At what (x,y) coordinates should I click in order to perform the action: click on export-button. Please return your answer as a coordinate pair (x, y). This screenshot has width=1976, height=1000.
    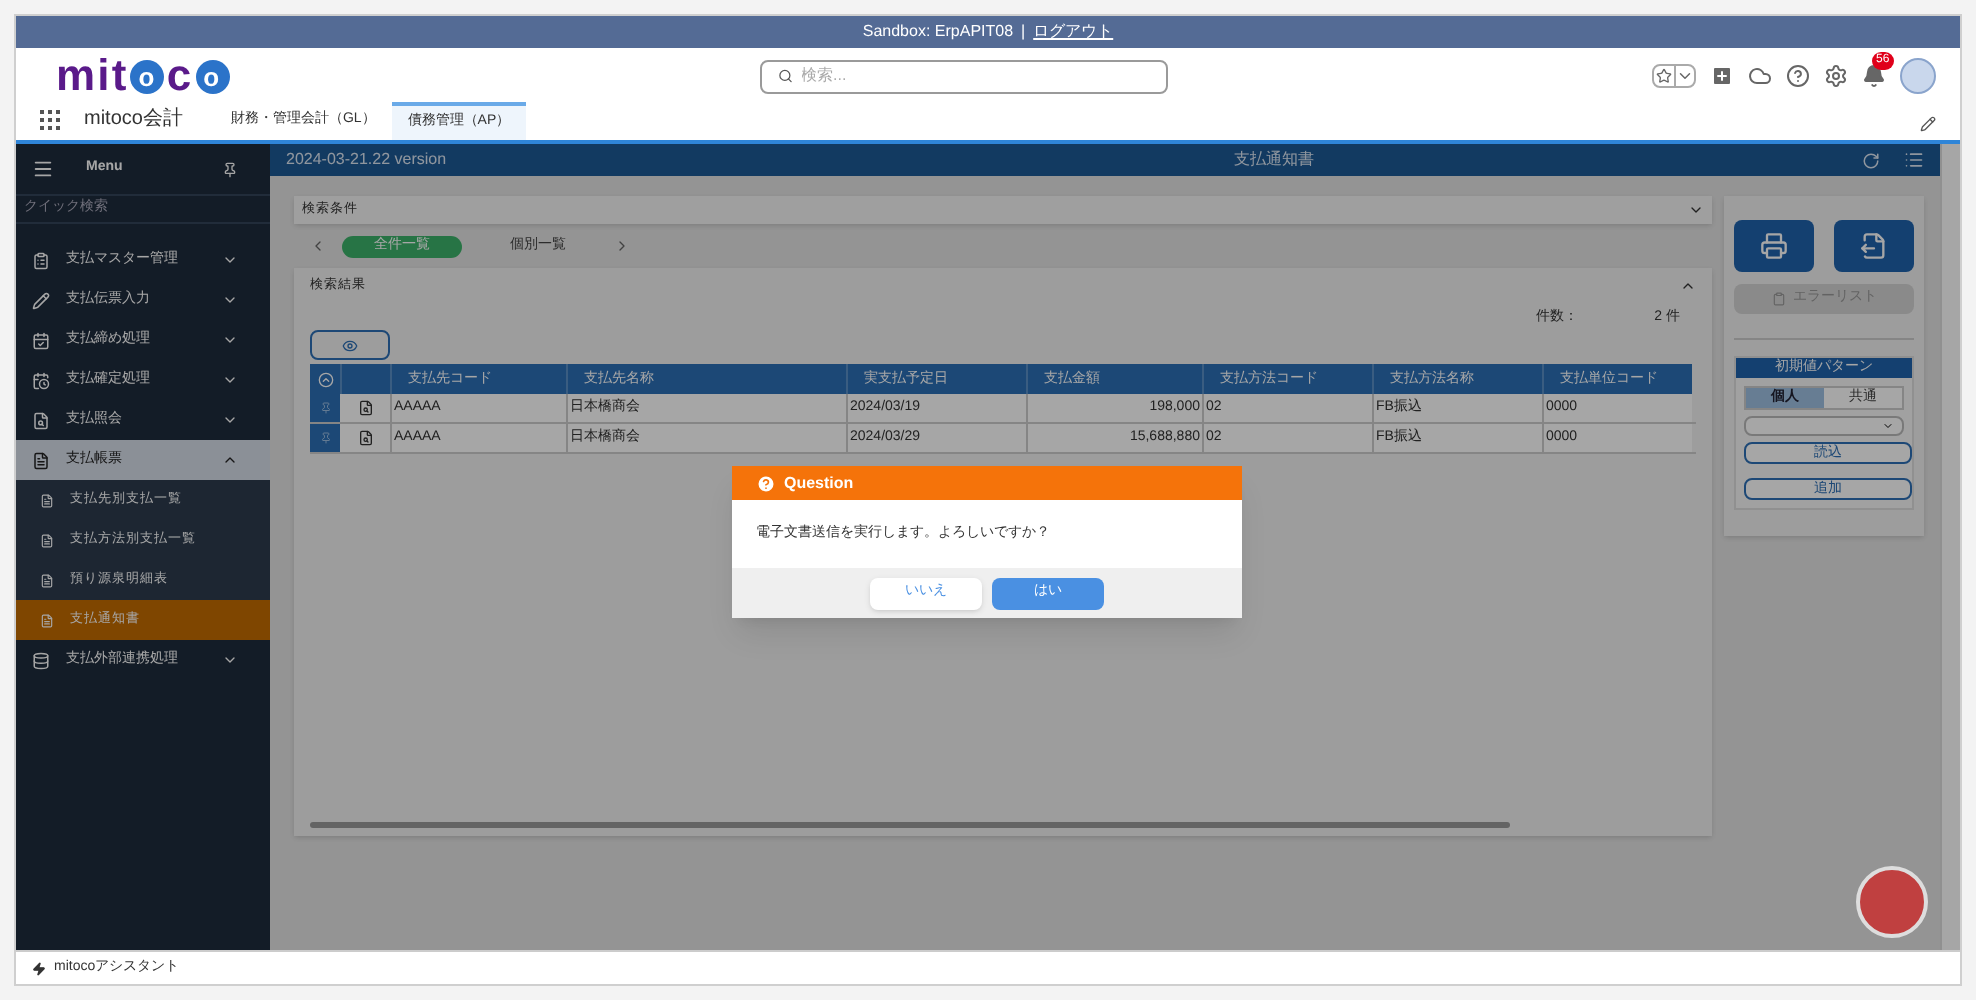
    Looking at the image, I should click on (1874, 246).